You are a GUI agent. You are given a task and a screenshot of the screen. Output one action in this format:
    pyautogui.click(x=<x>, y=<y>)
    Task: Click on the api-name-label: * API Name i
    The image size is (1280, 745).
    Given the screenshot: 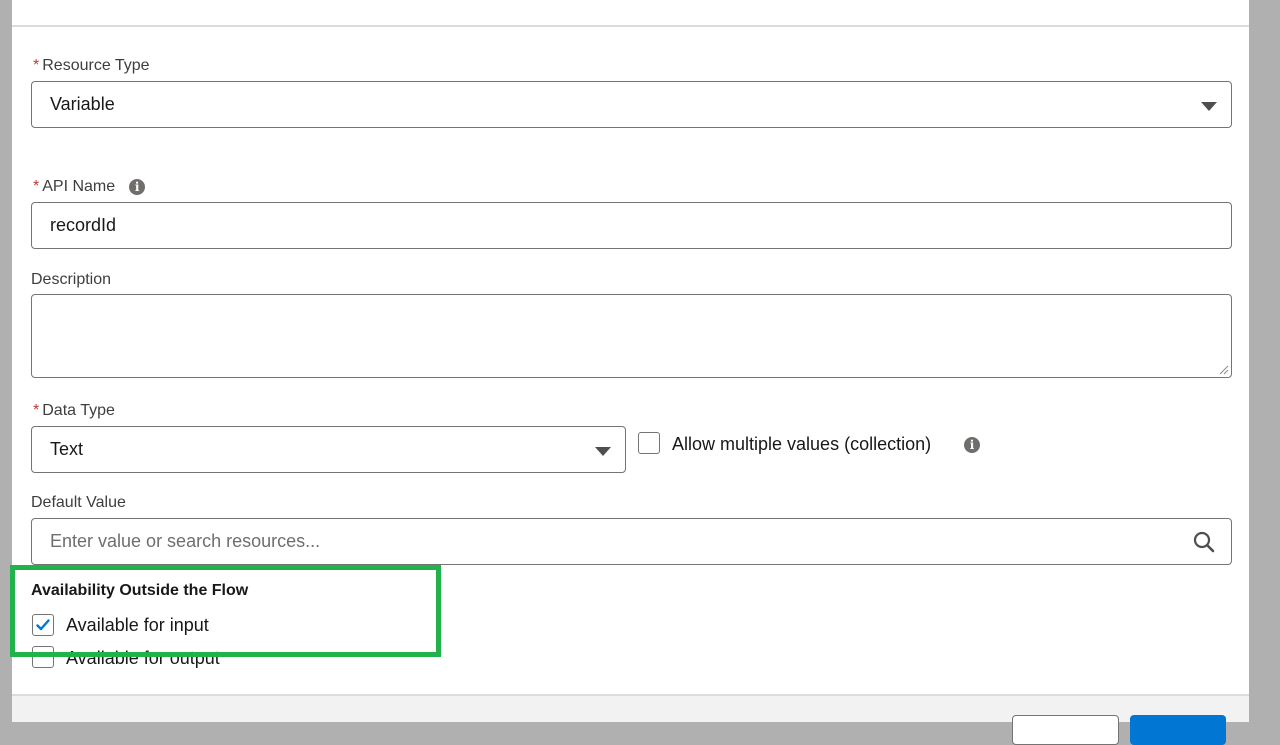 What is the action you would take?
    pyautogui.click(x=89, y=187)
    